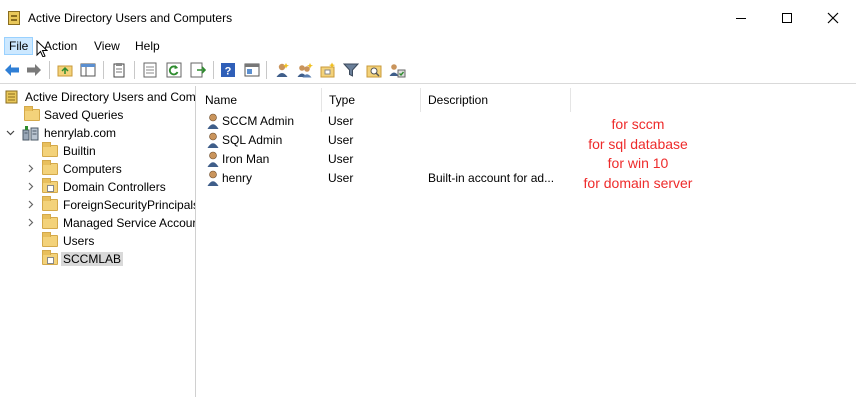 The width and height of the screenshot is (856, 397). Describe the element at coordinates (638, 124) in the screenshot. I see `annotation-line: for sccm` at that location.